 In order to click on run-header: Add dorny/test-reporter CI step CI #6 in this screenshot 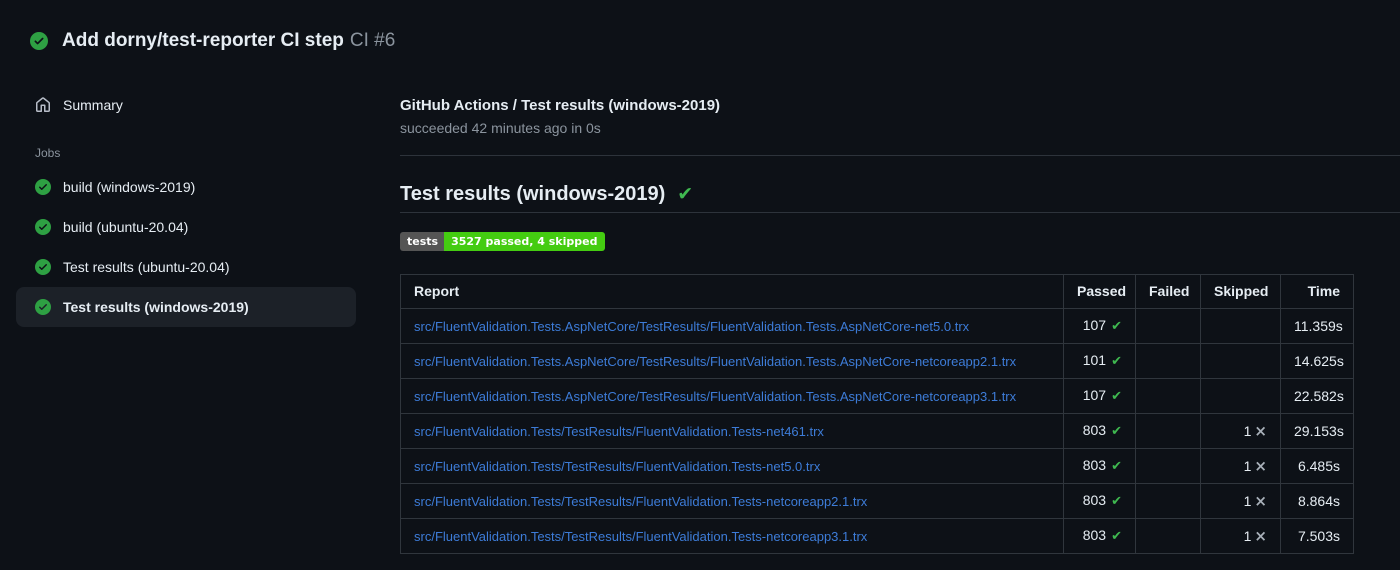, I will do `click(700, 27)`.